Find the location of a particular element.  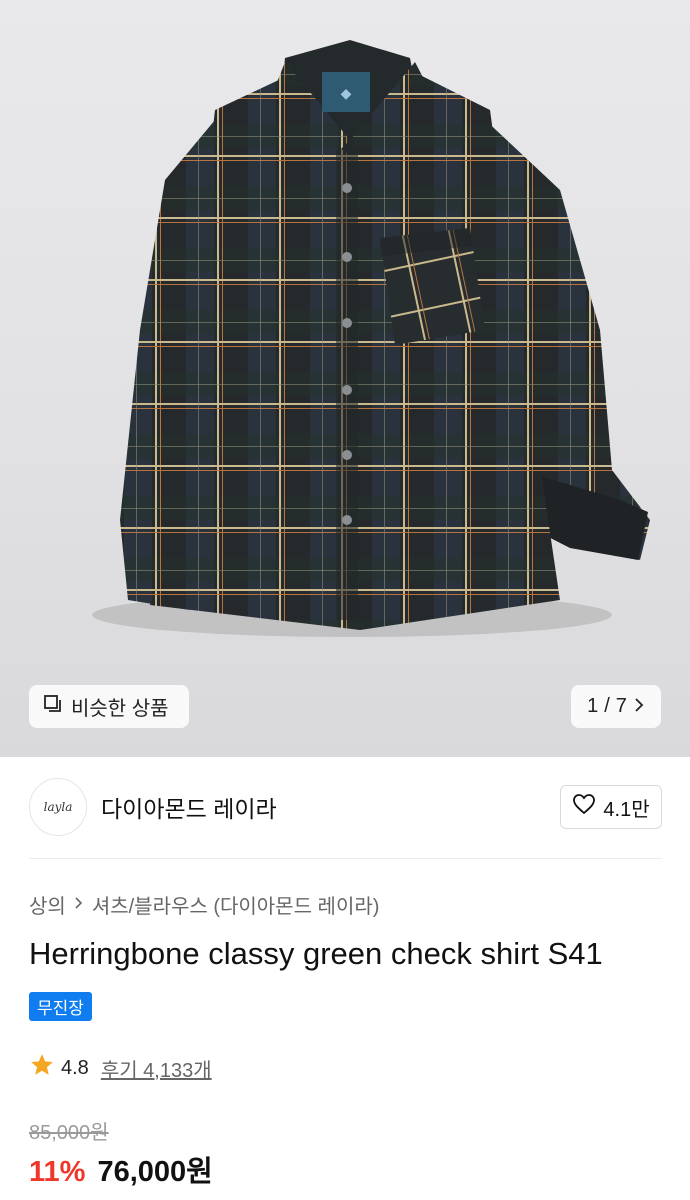

product-title: Herringbone classy green check shirt S41 is located at coordinates (316, 953).